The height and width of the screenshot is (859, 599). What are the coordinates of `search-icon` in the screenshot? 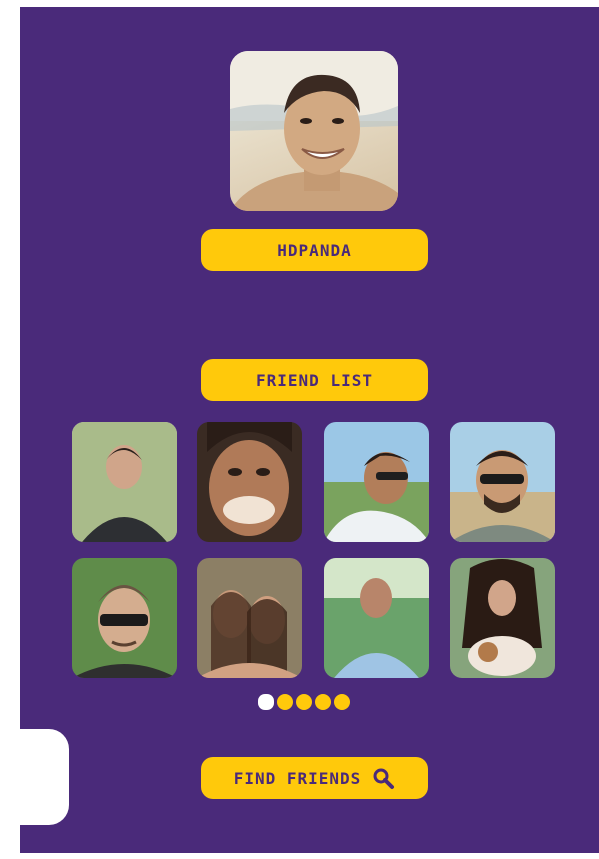 It's located at (383, 778).